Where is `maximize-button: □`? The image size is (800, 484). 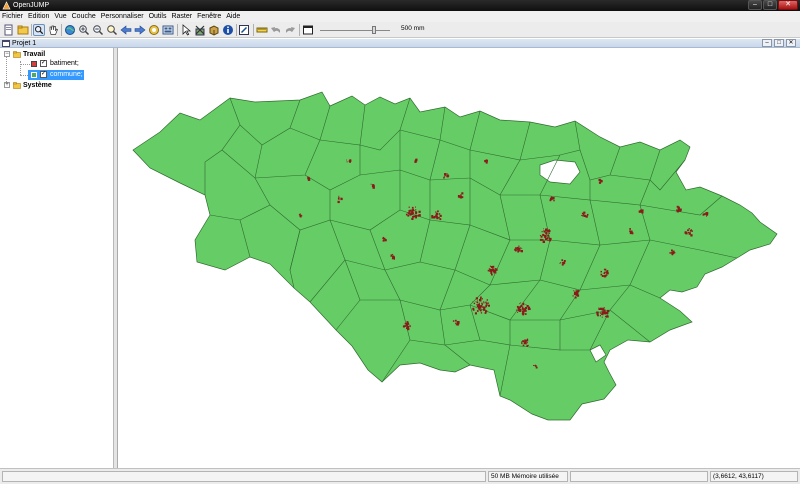
maximize-button: □ is located at coordinates (770, 5).